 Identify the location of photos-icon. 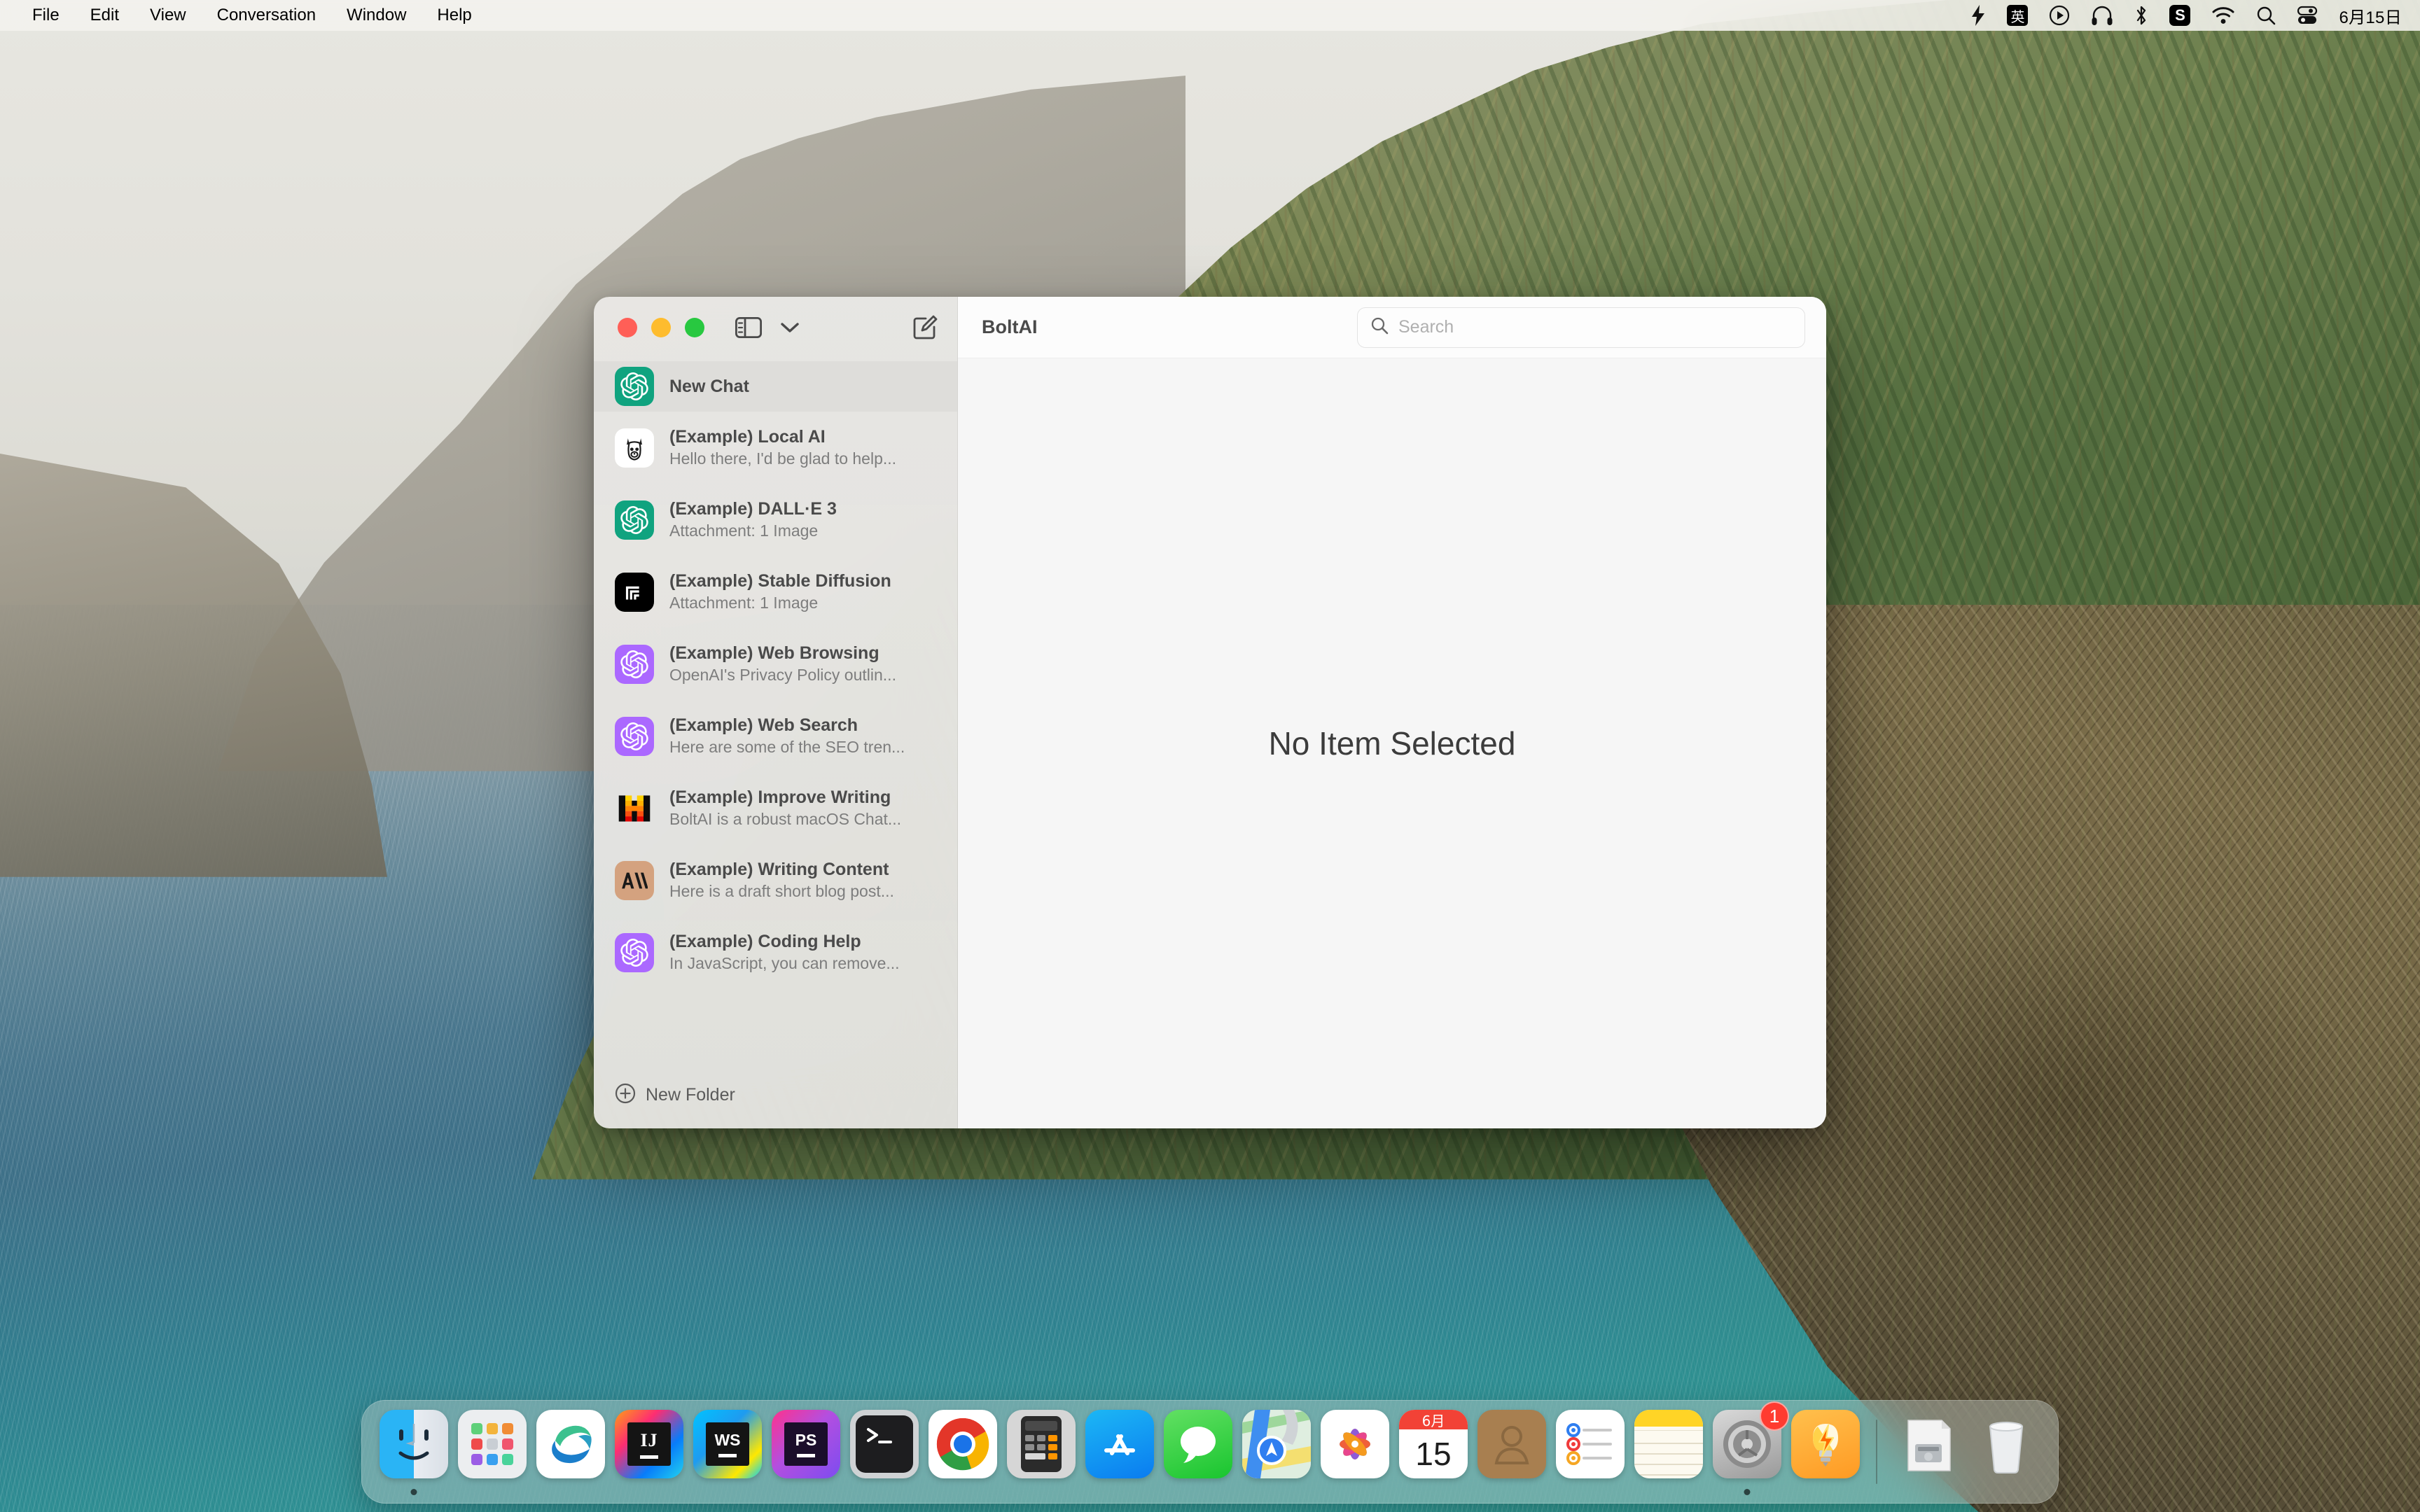
(1355, 1444).